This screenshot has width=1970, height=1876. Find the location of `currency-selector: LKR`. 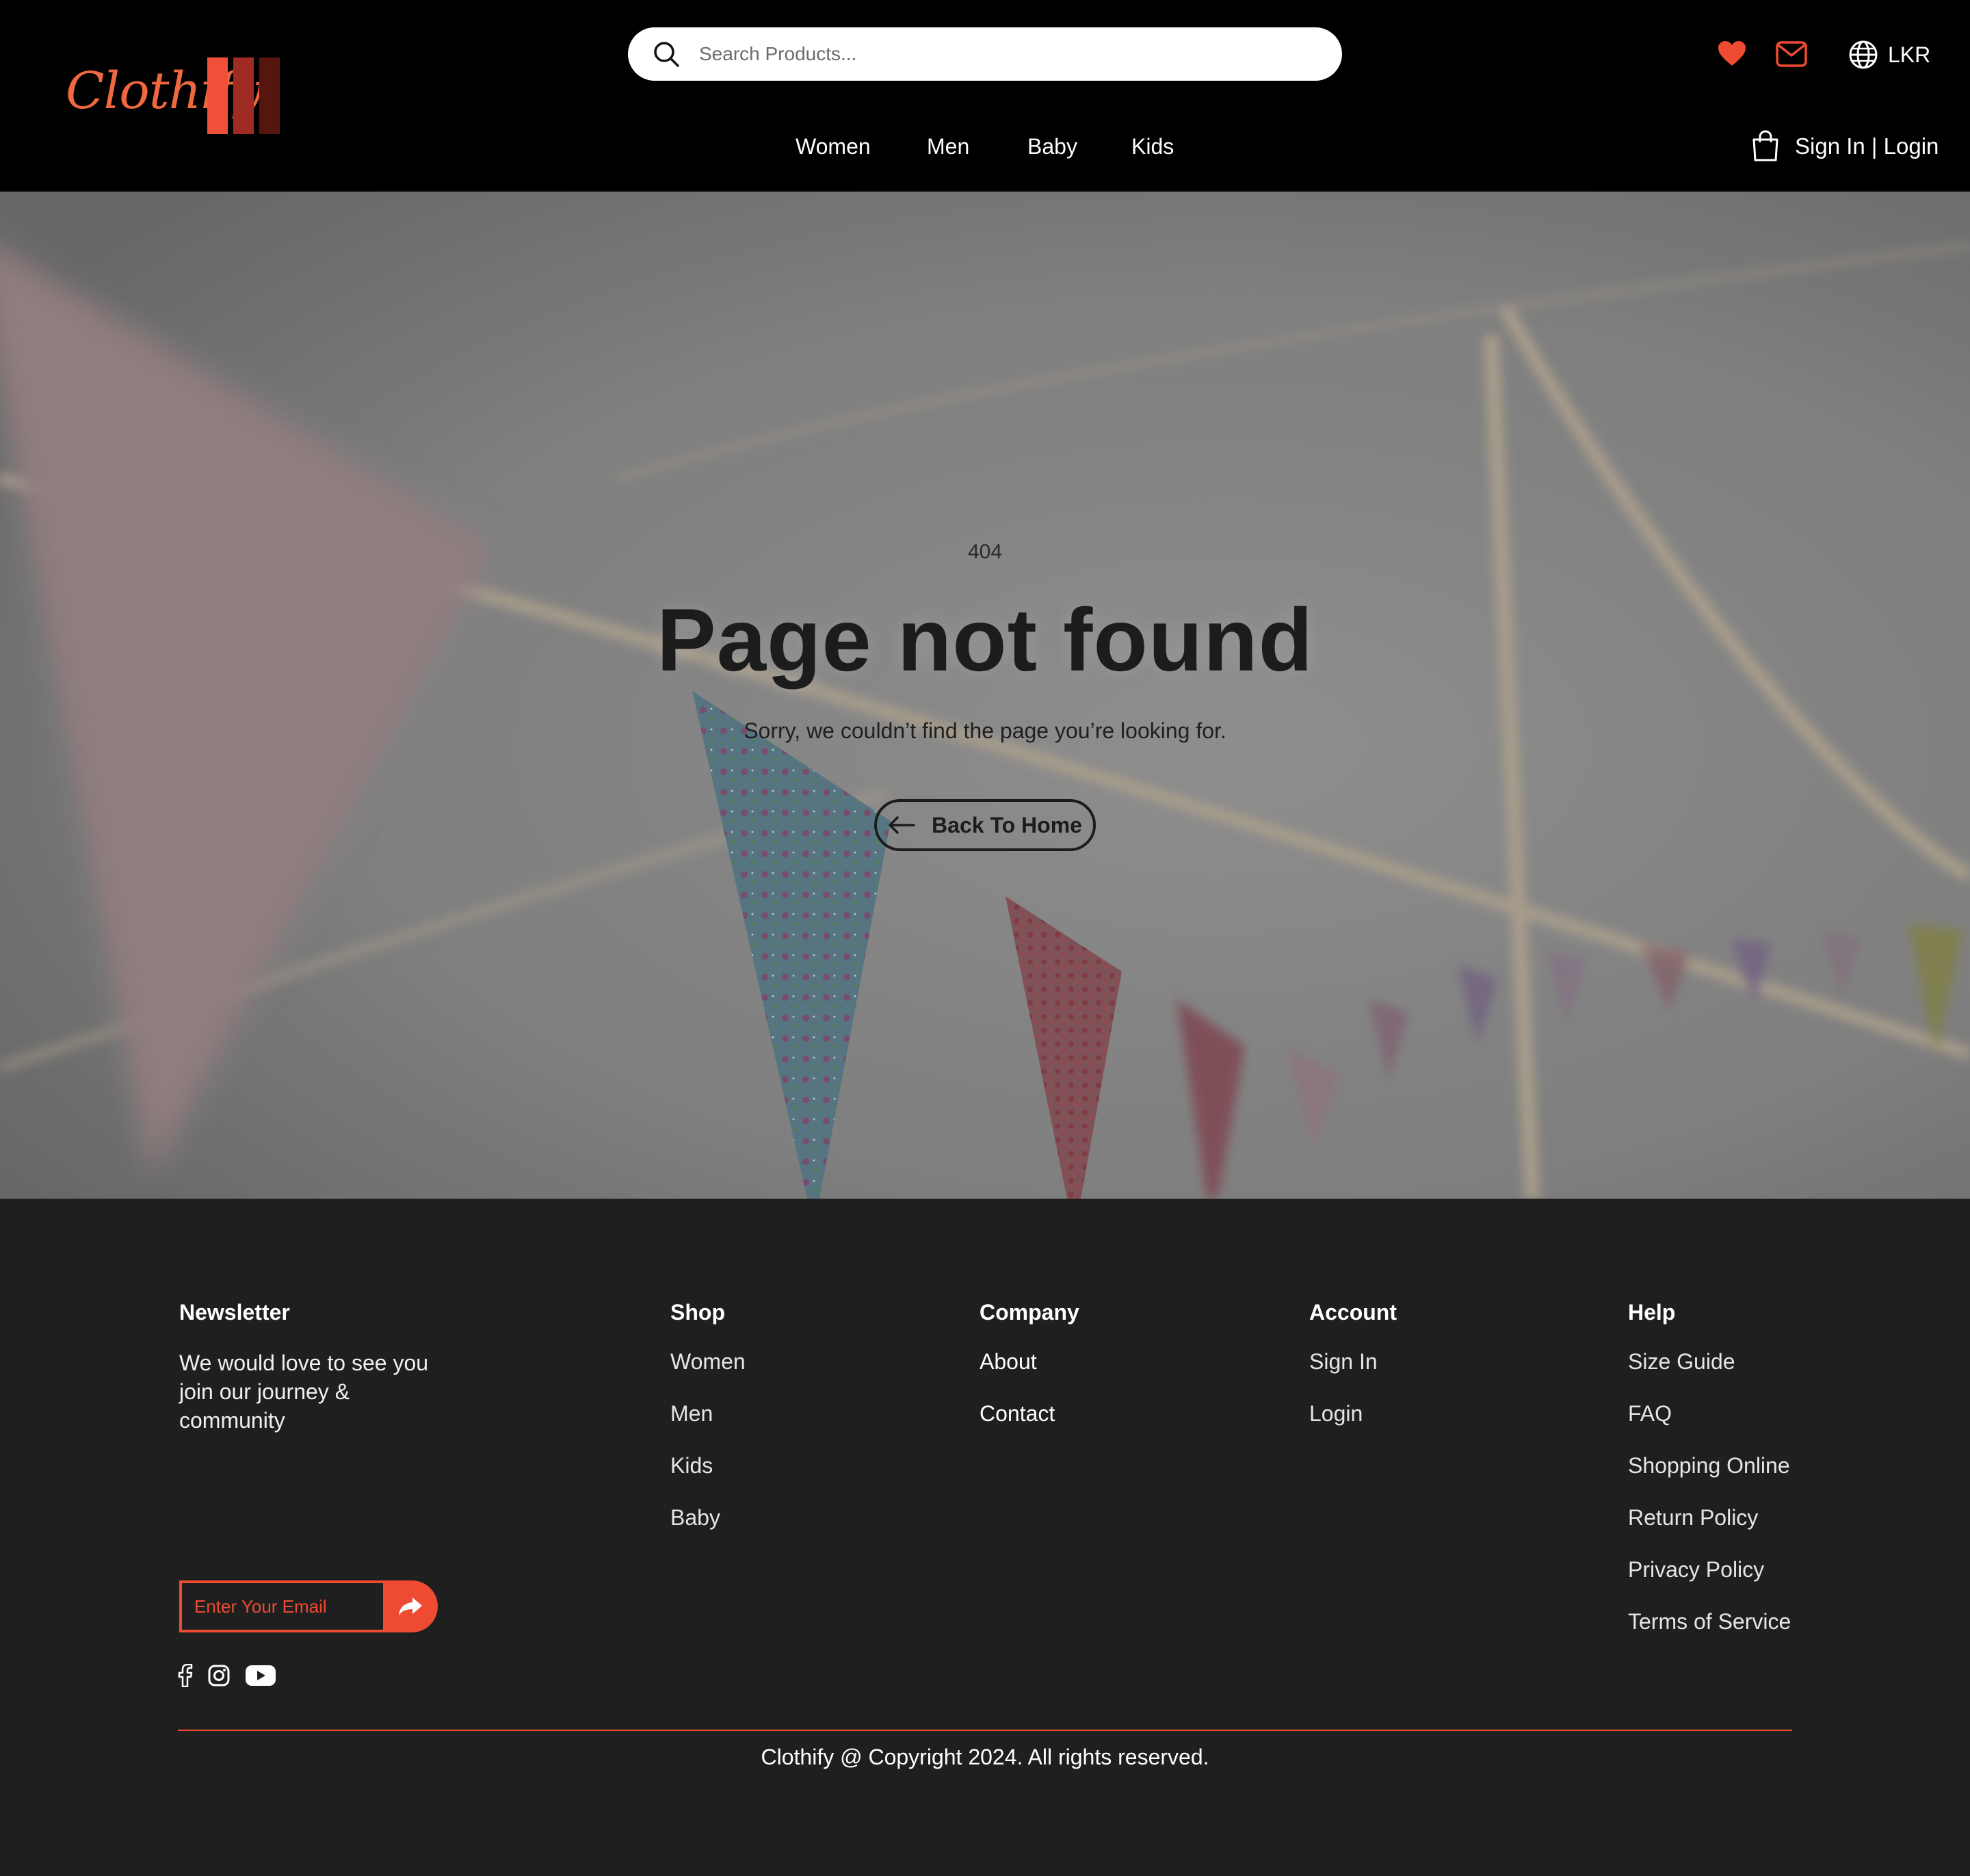

currency-selector: LKR is located at coordinates (1889, 55).